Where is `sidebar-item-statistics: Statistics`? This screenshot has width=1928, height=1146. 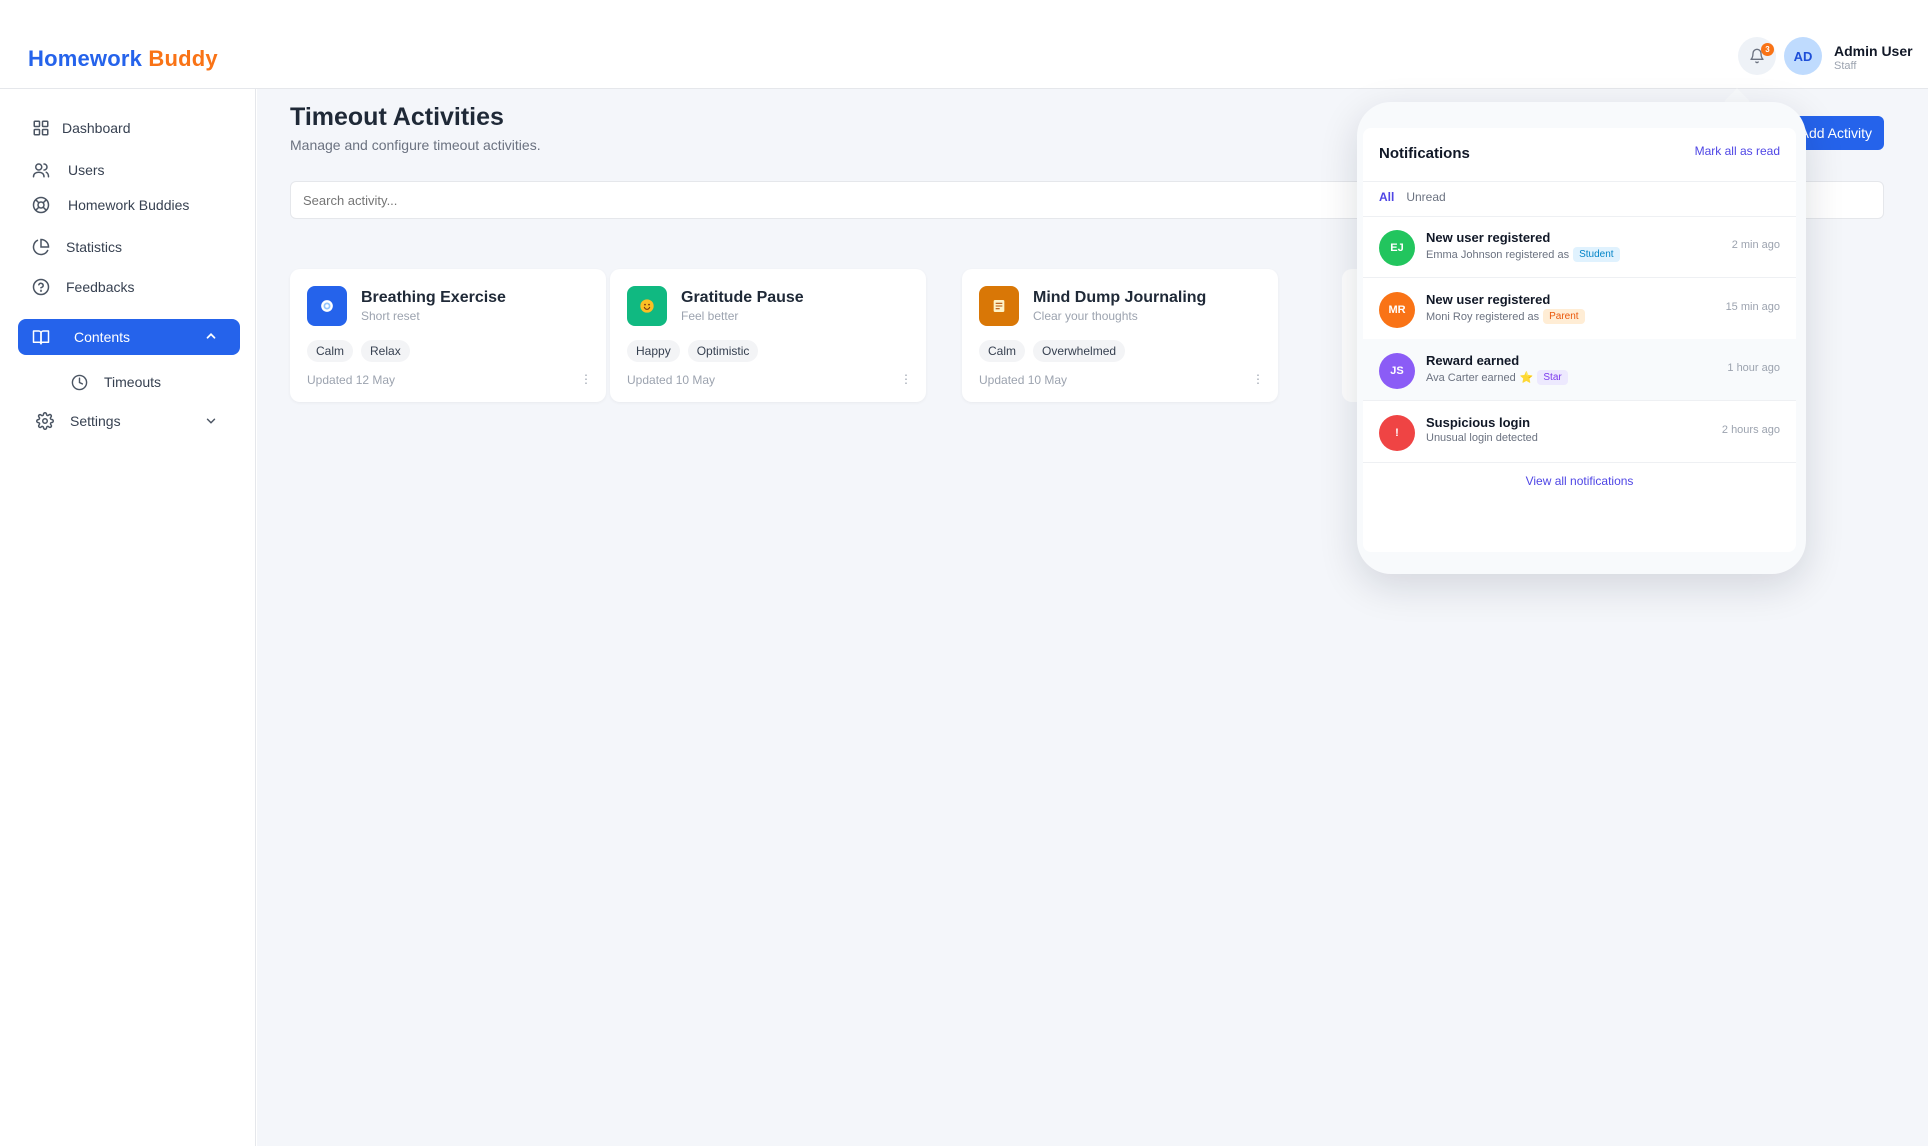
sidebar-item-statistics: Statistics is located at coordinates (129, 247).